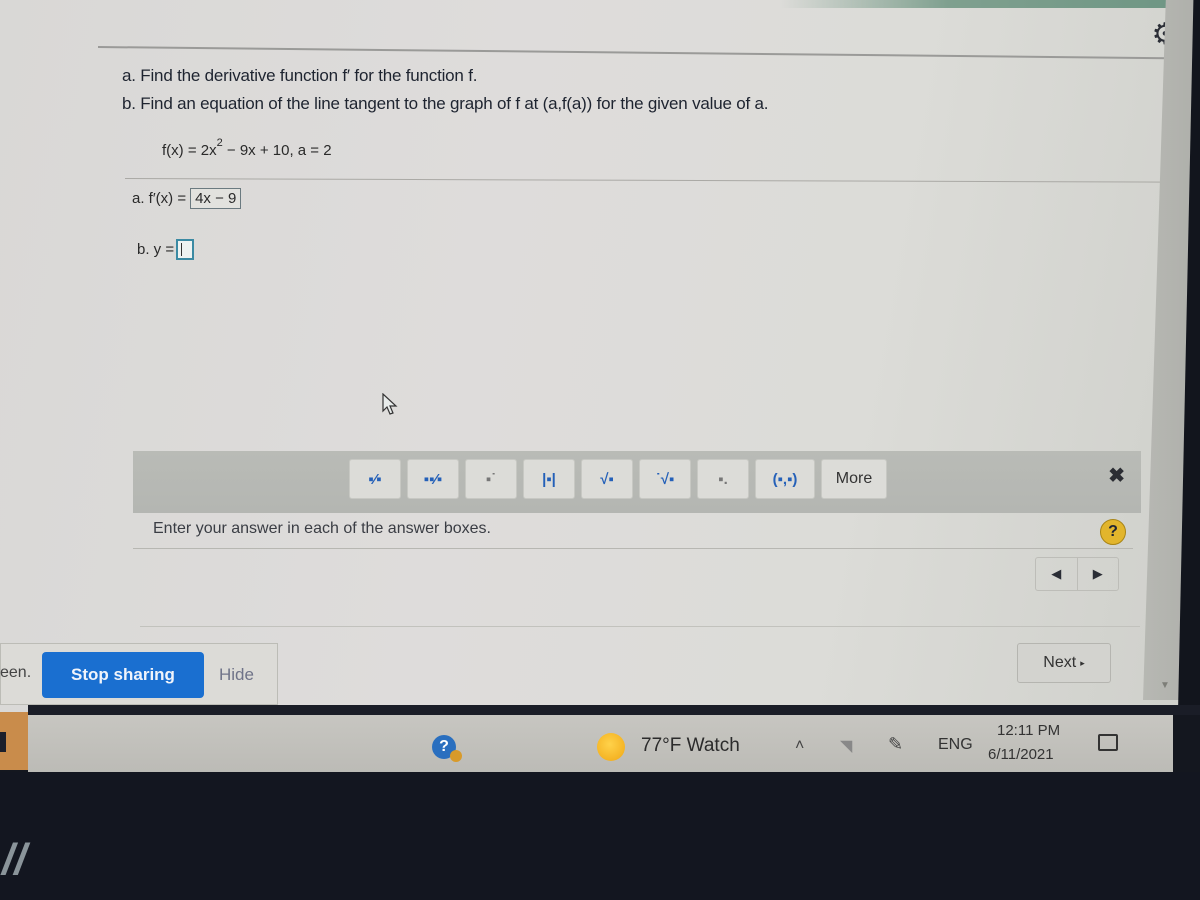 This screenshot has width=1200, height=900. Describe the element at coordinates (189, 150) in the screenshot. I see `function-prefix: f(x) = 2x` at that location.